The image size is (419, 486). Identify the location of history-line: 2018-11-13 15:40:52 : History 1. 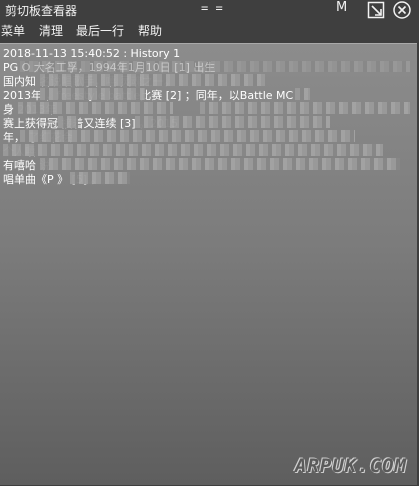
(92, 53).